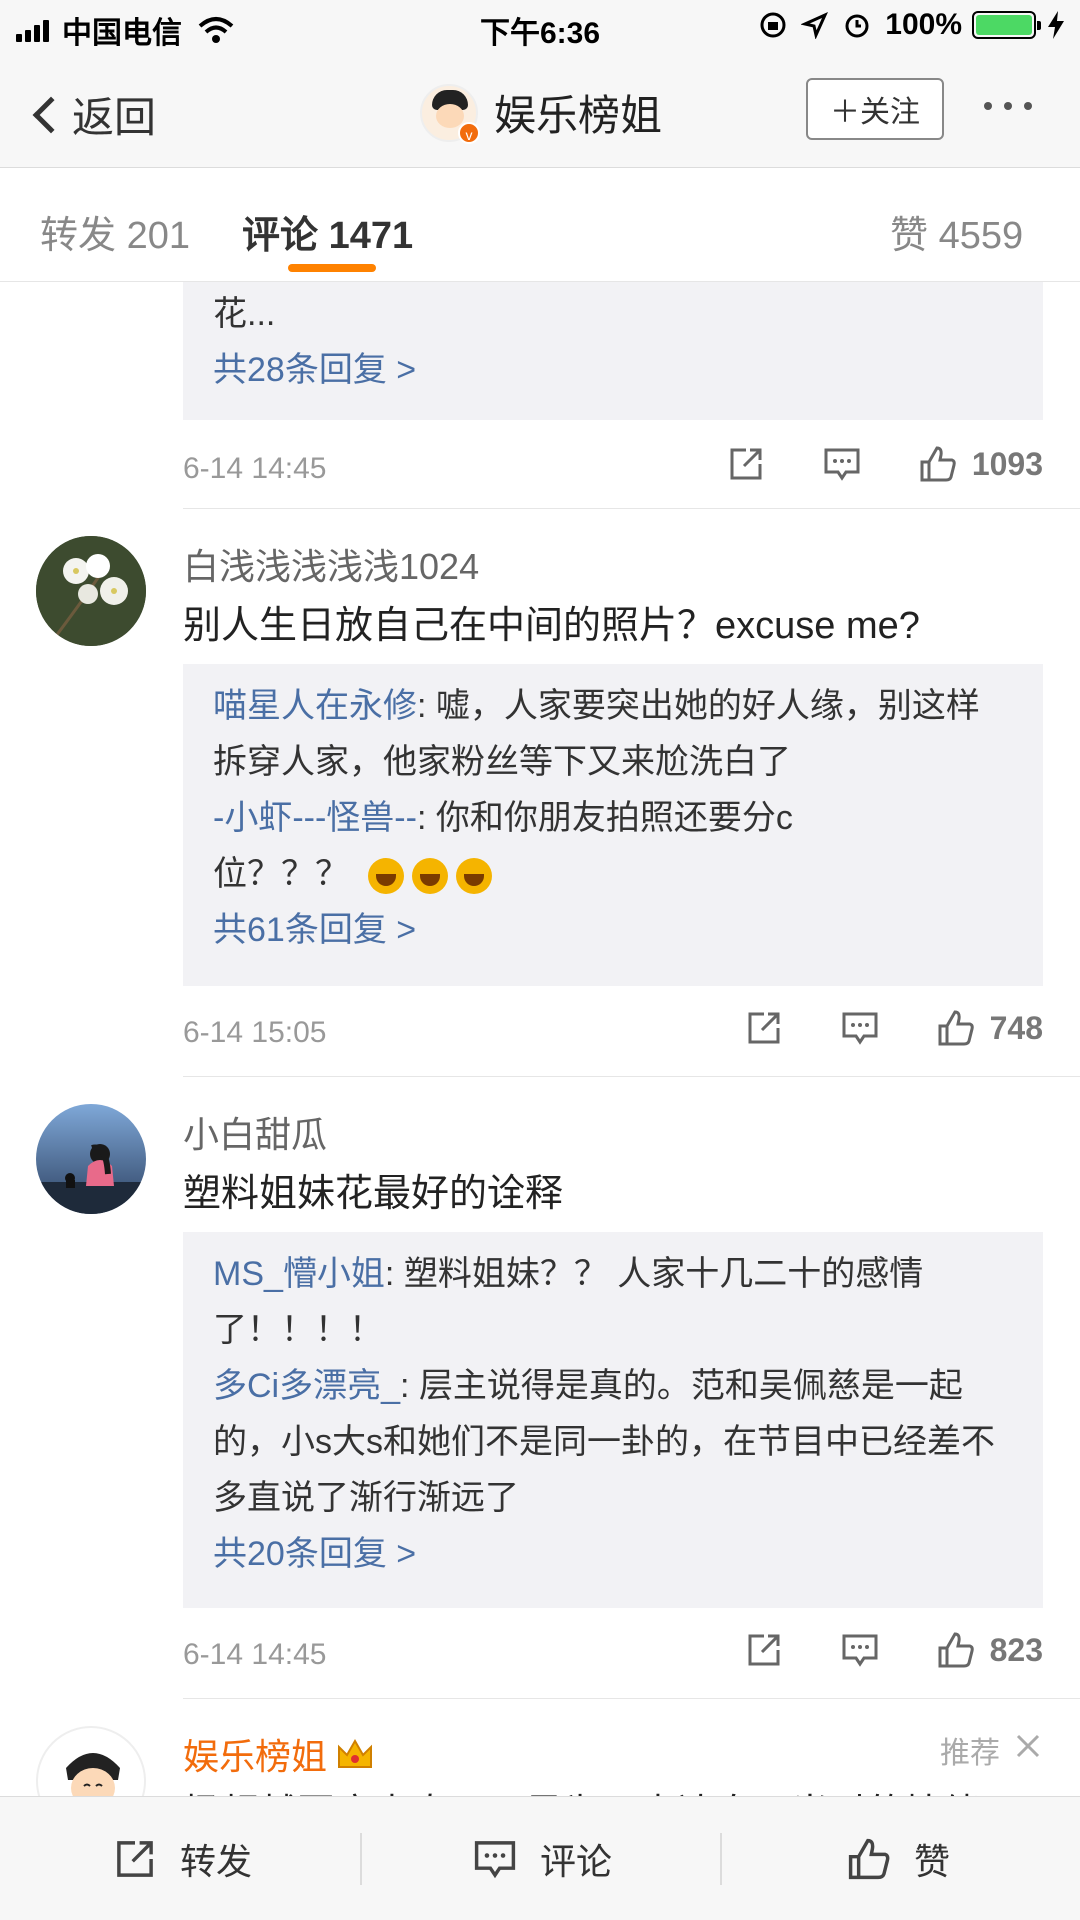 Image resolution: width=1080 pixels, height=1920 pixels. I want to click on more-replies-link: 共20条回复 >, so click(613, 1554).